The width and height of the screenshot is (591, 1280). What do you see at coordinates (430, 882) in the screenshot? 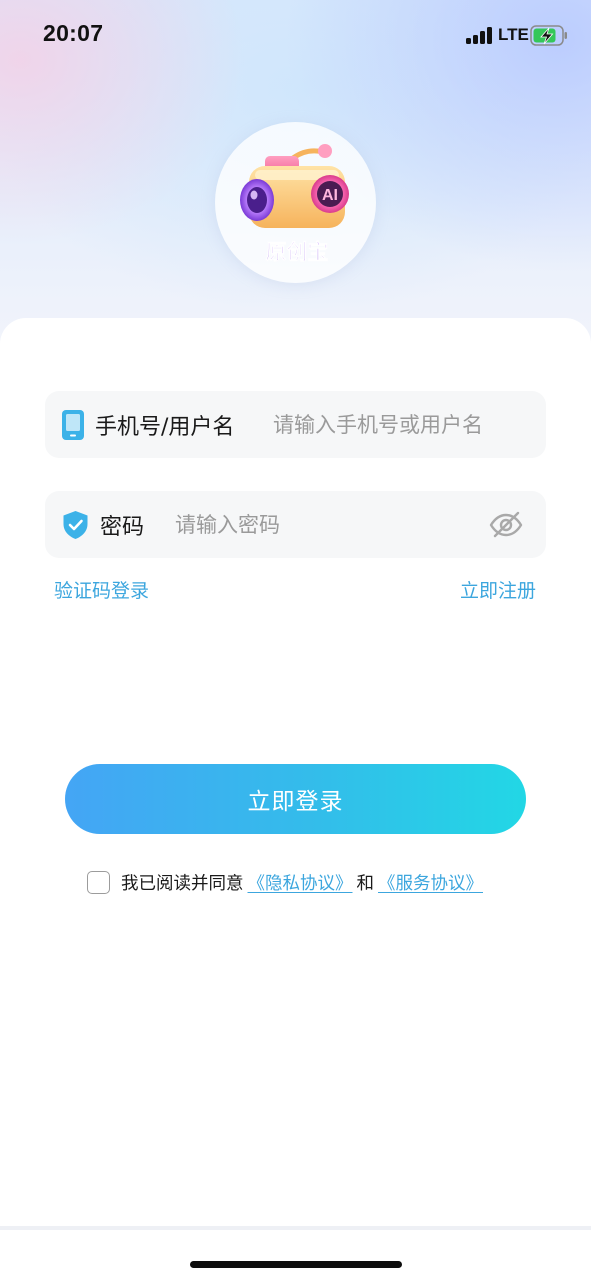
I see `service-agreement-link: 《服务协议》` at bounding box center [430, 882].